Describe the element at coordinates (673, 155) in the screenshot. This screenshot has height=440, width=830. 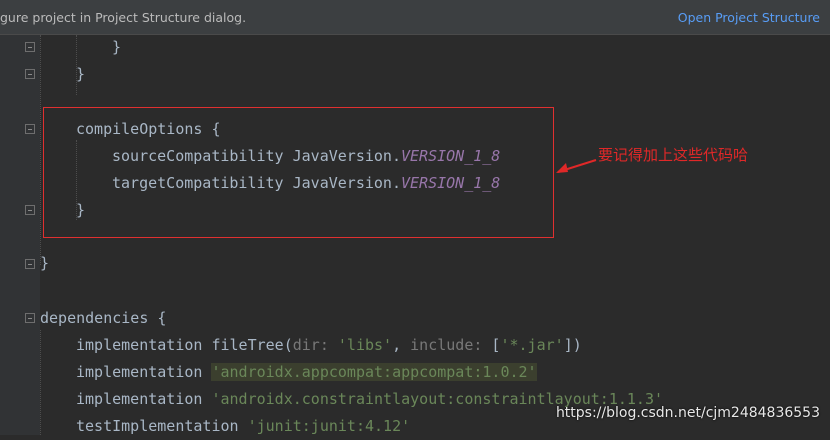
I see `annotation-text: 要记得加上这些代码哈` at that location.